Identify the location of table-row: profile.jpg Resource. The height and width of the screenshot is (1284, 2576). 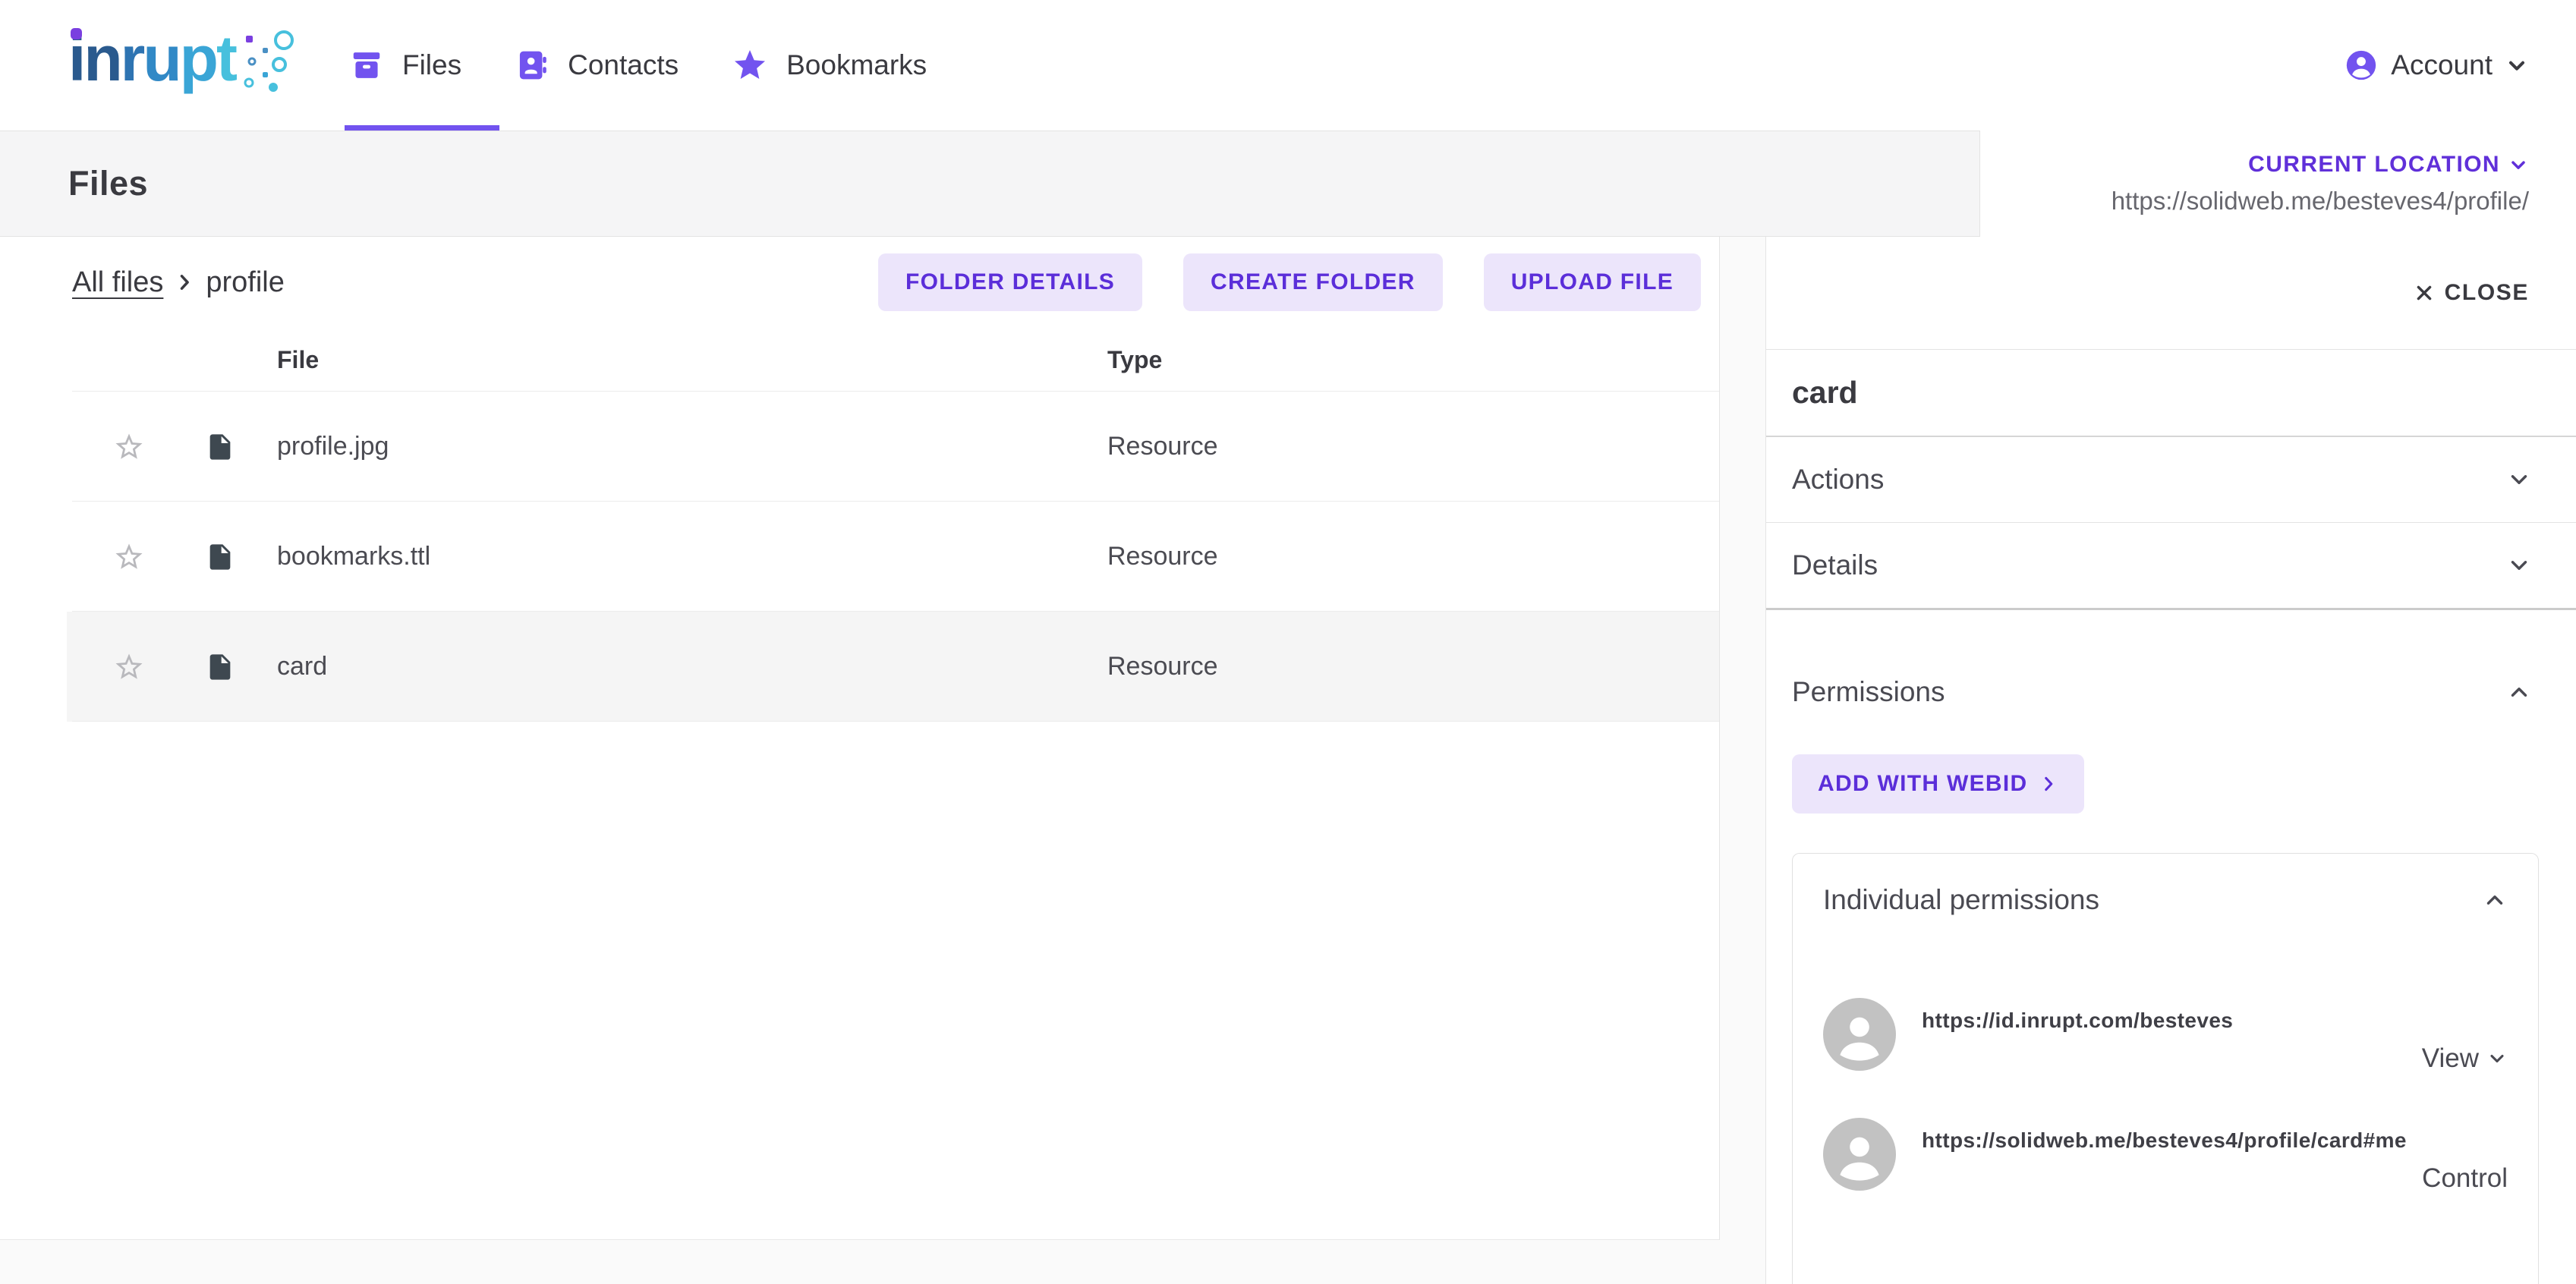
(859, 447).